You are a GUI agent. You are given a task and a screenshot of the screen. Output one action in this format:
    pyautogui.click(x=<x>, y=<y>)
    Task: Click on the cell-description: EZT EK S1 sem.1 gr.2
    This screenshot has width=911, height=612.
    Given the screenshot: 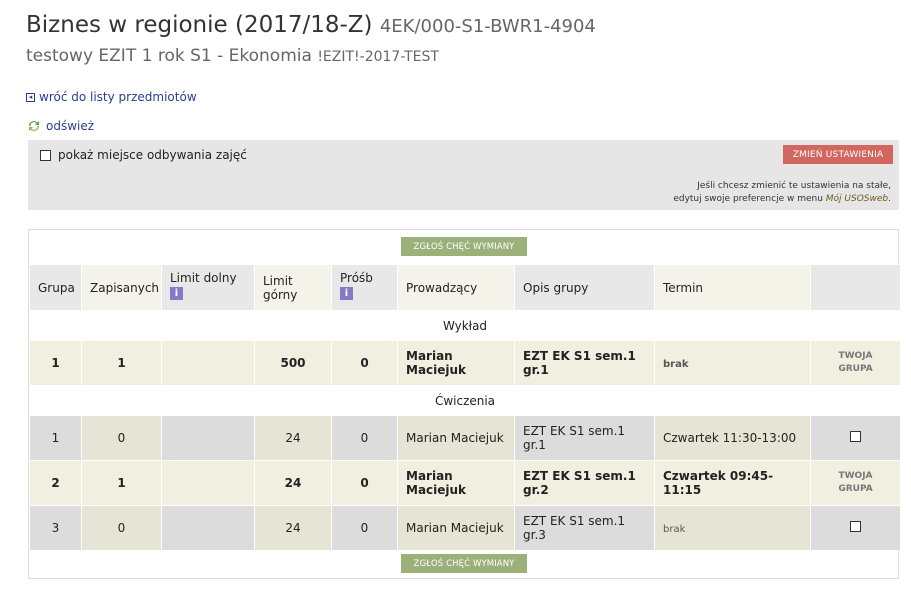 What is the action you would take?
    pyautogui.click(x=584, y=483)
    